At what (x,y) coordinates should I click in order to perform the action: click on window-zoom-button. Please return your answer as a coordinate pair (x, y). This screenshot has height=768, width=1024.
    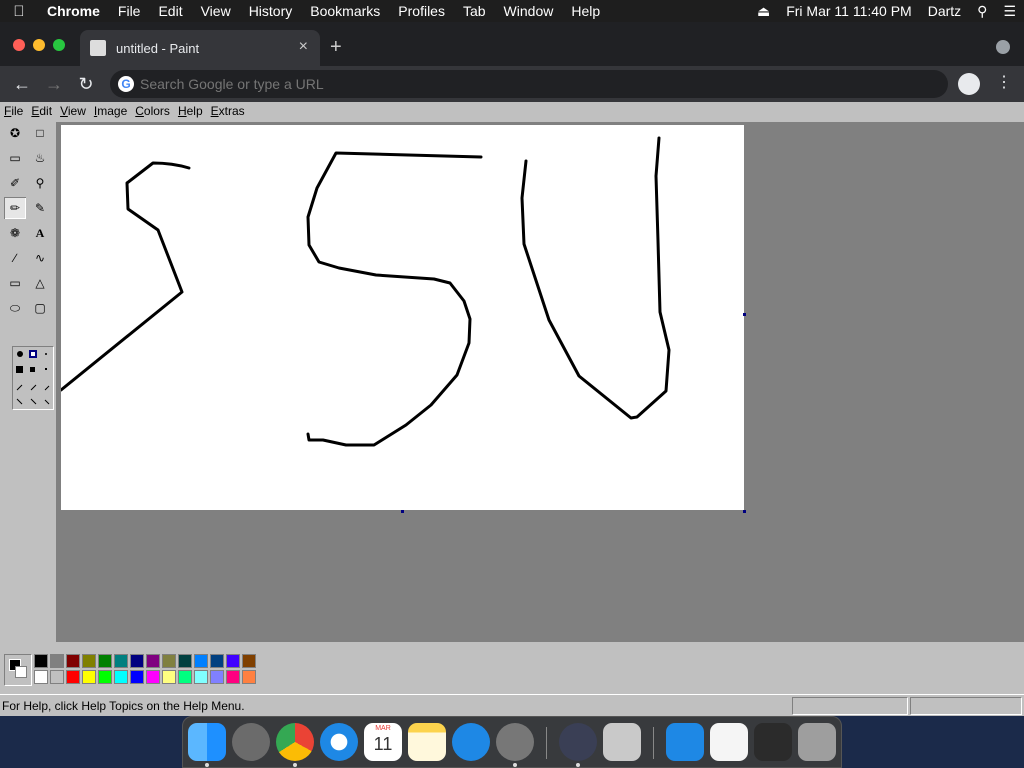
    Looking at the image, I should click on (59, 45).